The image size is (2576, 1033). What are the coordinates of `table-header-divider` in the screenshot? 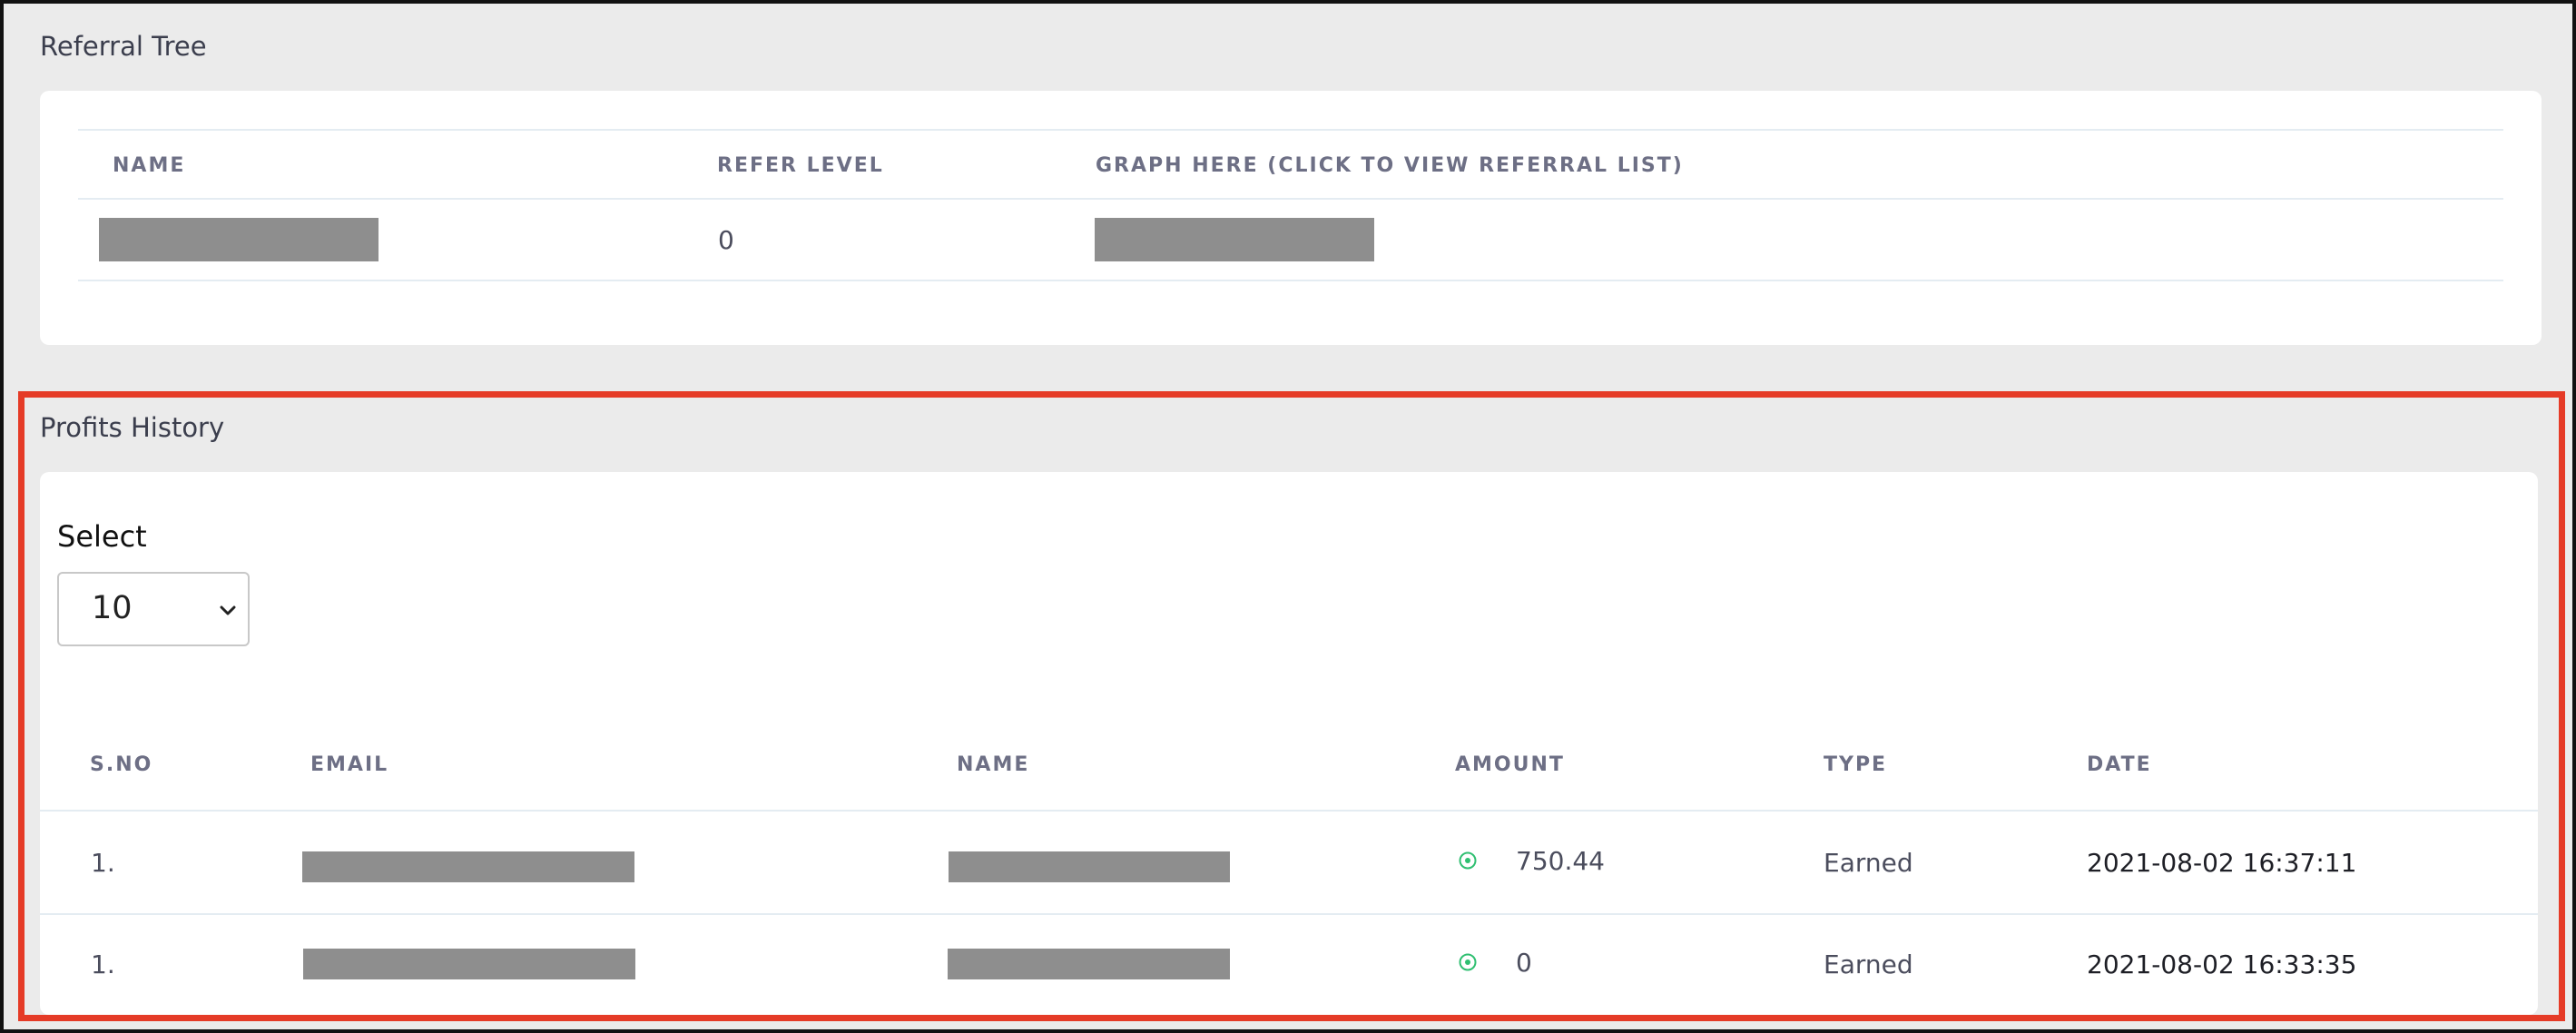 It's located at (1290, 199).